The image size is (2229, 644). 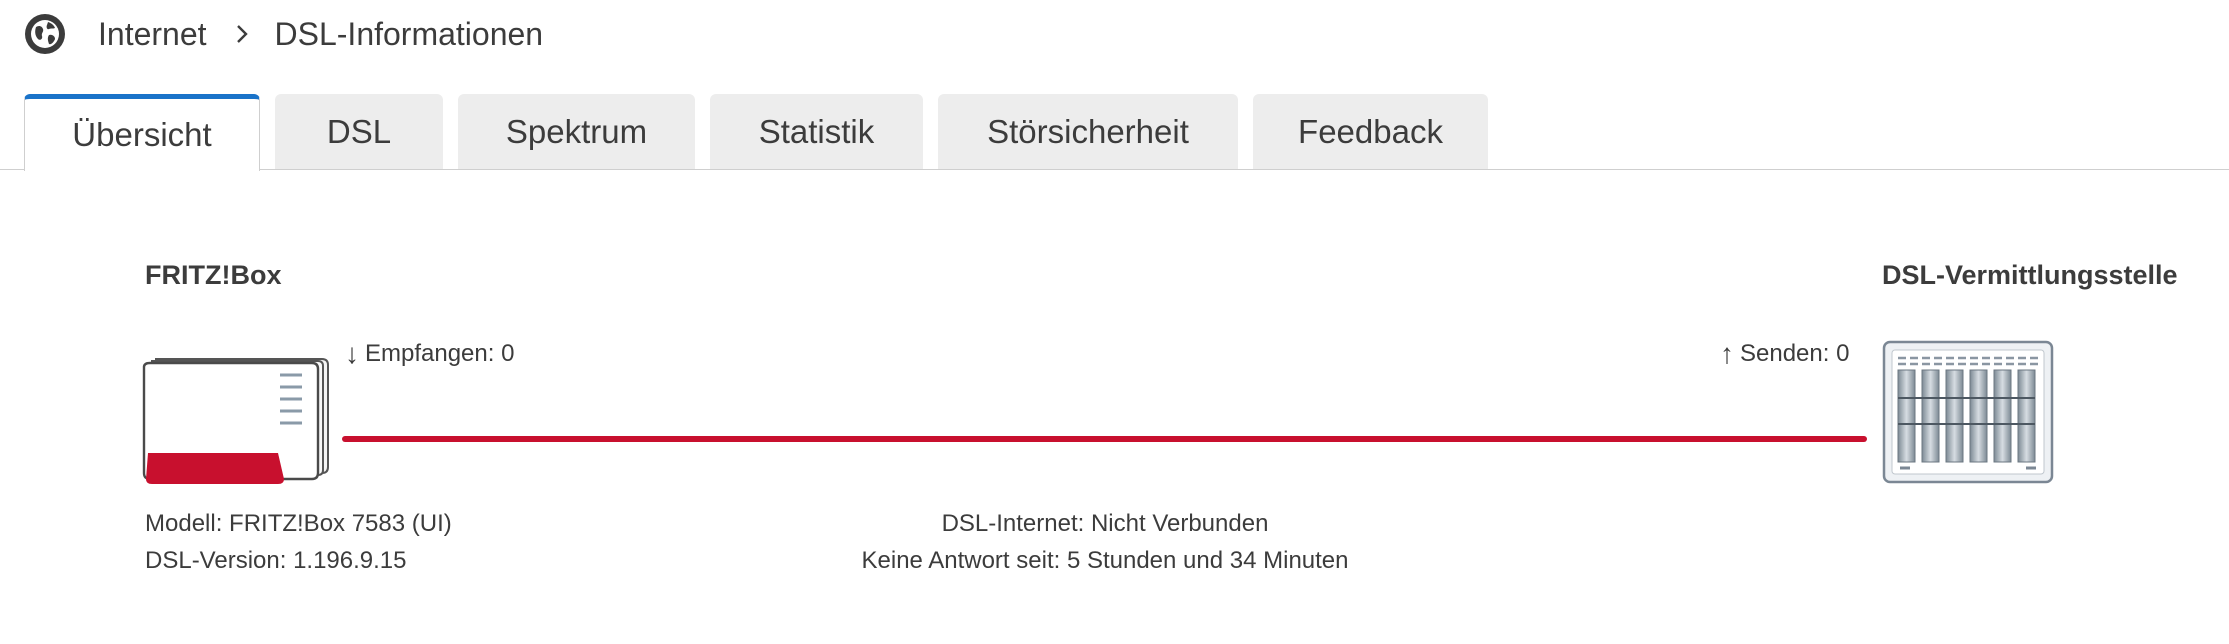 I want to click on breadcrumb-item-internet: Internet, so click(x=152, y=34).